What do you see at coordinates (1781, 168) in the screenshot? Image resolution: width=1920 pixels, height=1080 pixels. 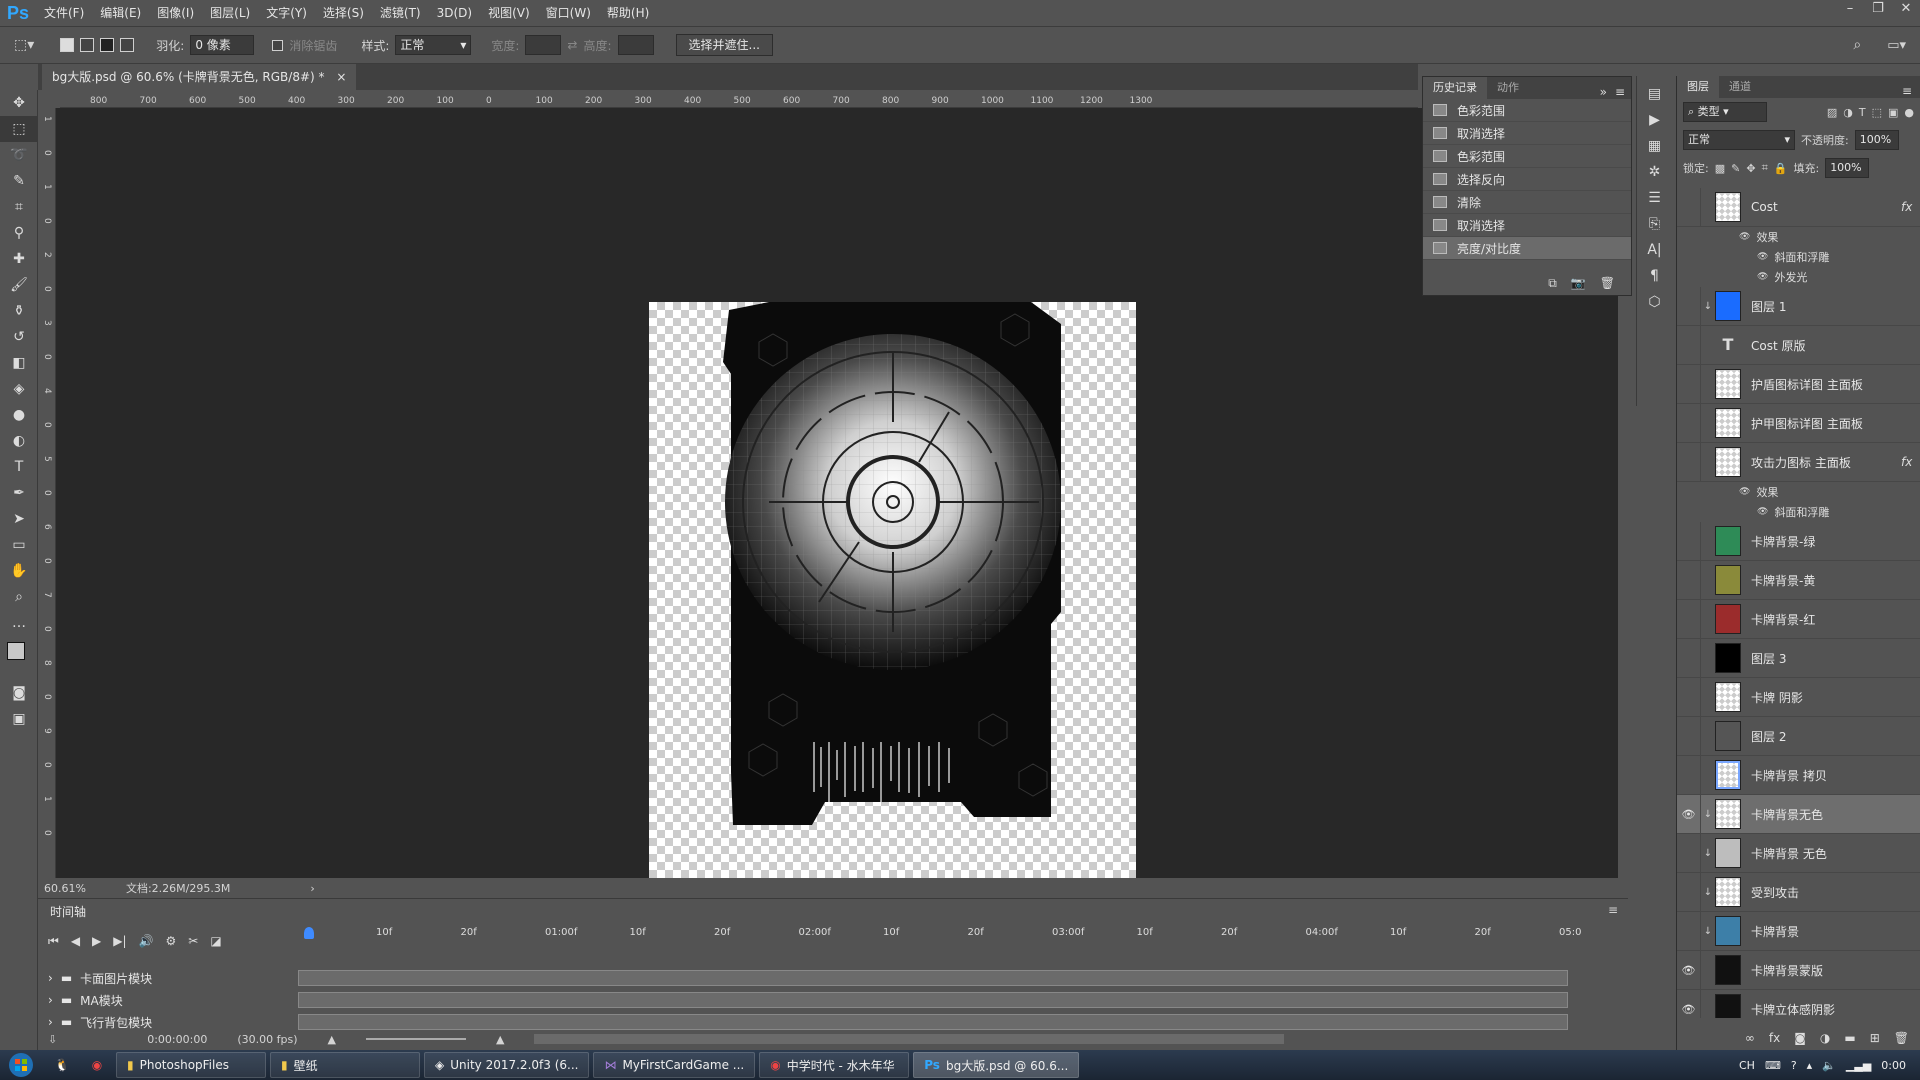 I see `lock-all-icon: 🔒` at bounding box center [1781, 168].